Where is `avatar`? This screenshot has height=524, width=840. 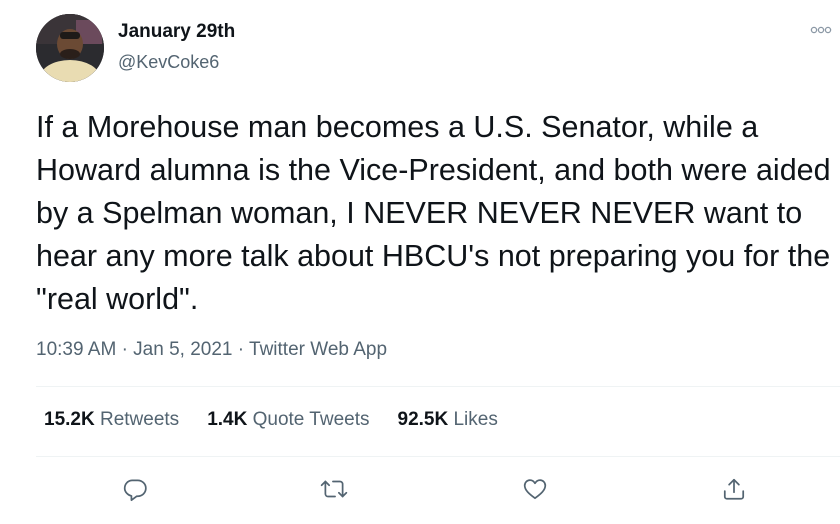
avatar is located at coordinates (70, 48).